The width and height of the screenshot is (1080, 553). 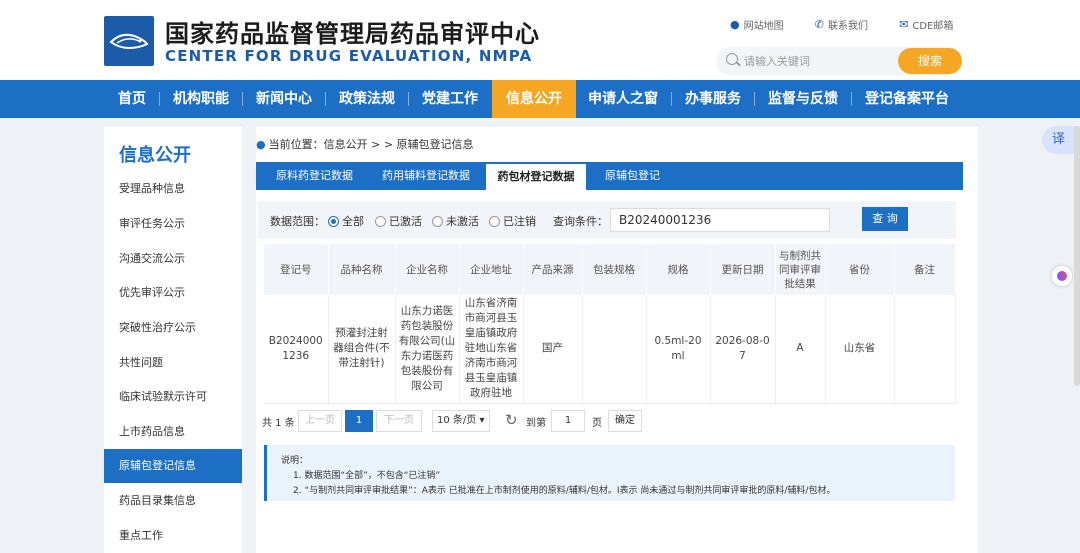 I want to click on cell-updated: 2026-08-07, so click(x=743, y=349).